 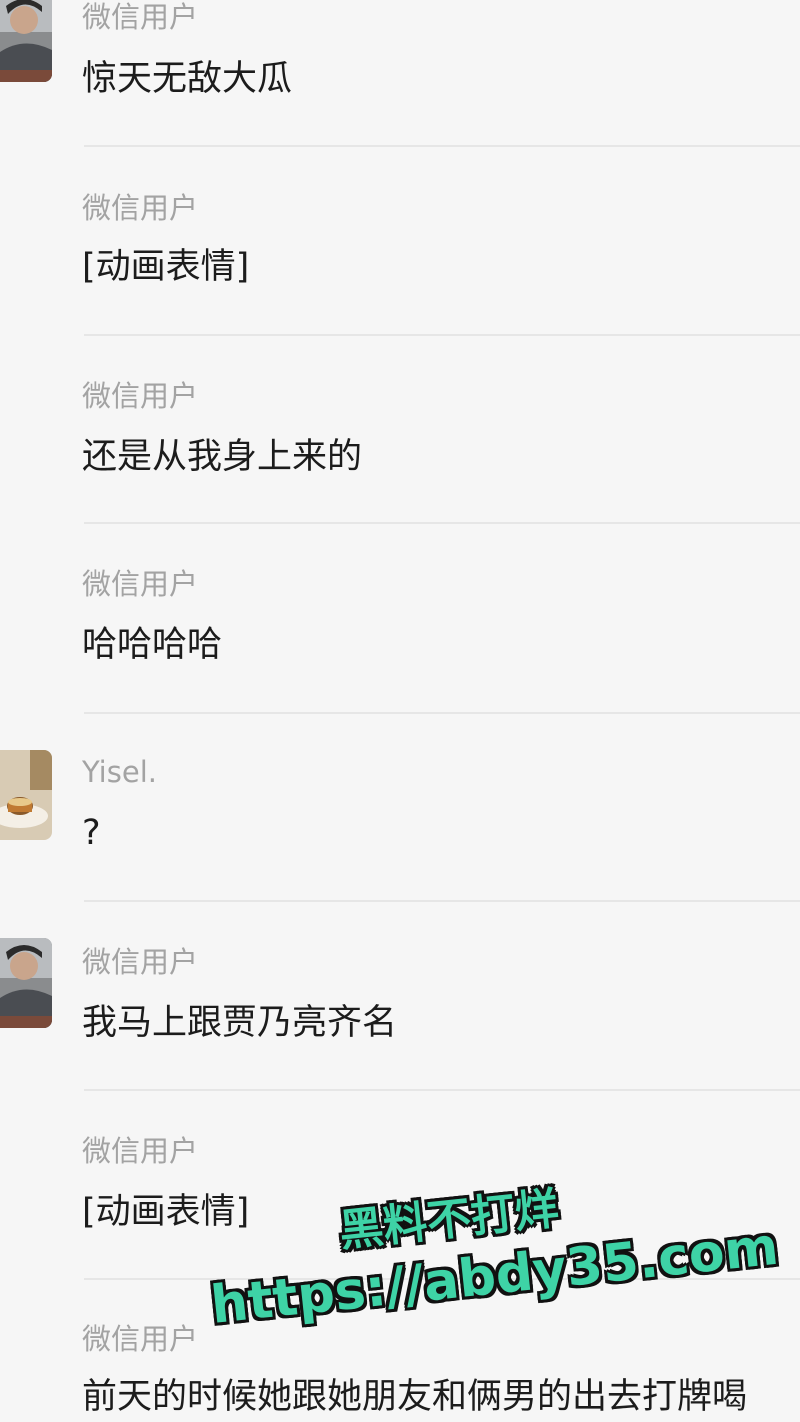 What do you see at coordinates (119, 772) in the screenshot?
I see `sender-name: Yisel.` at bounding box center [119, 772].